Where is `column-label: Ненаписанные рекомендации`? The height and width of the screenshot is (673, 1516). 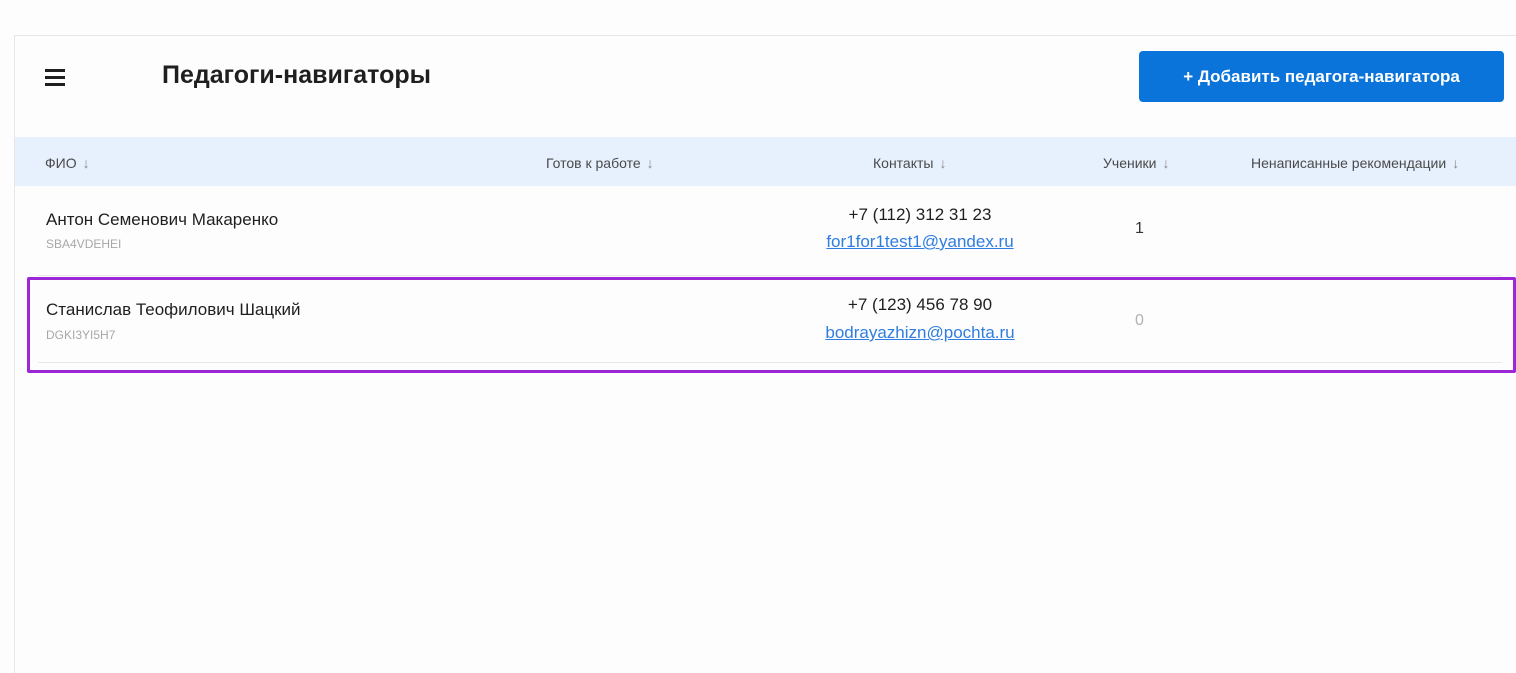 column-label: Ненаписанные рекомендации is located at coordinates (1349, 163).